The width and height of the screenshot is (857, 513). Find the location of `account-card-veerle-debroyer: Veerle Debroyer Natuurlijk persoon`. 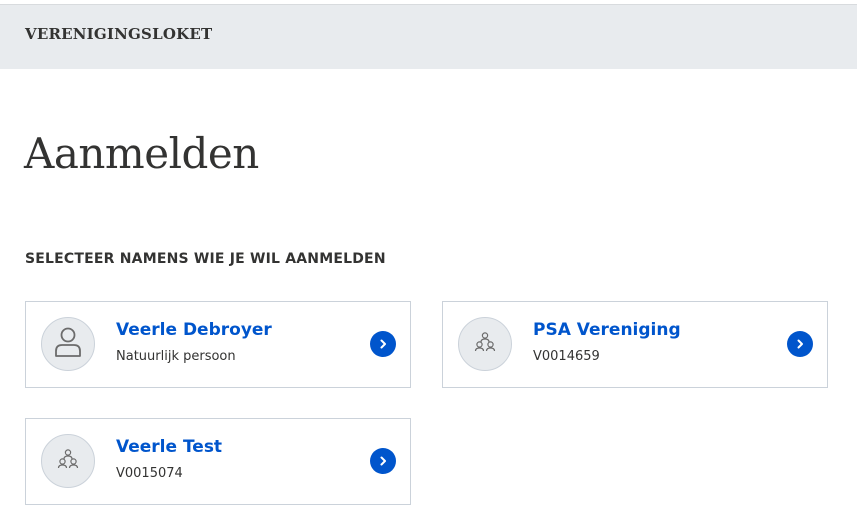

account-card-veerle-debroyer: Veerle Debroyer Natuurlijk persoon is located at coordinates (218, 344).